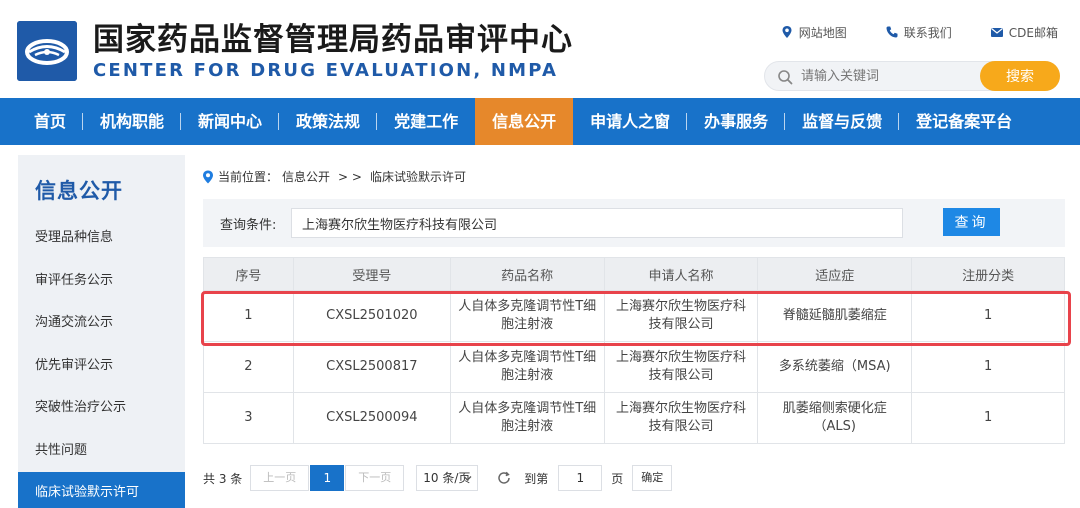  What do you see at coordinates (101, 238) in the screenshot?
I see `sidebar-item-accepted-varieties: 受理品种信息` at bounding box center [101, 238].